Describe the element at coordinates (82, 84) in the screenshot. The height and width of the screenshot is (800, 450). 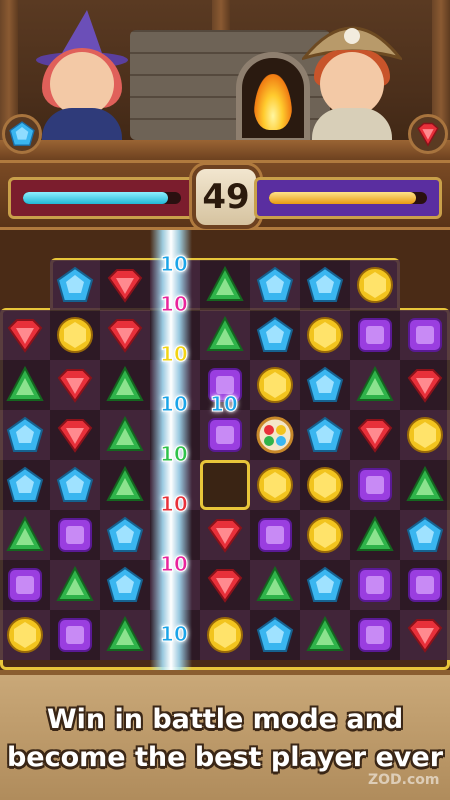
I see `wizard-face` at that location.